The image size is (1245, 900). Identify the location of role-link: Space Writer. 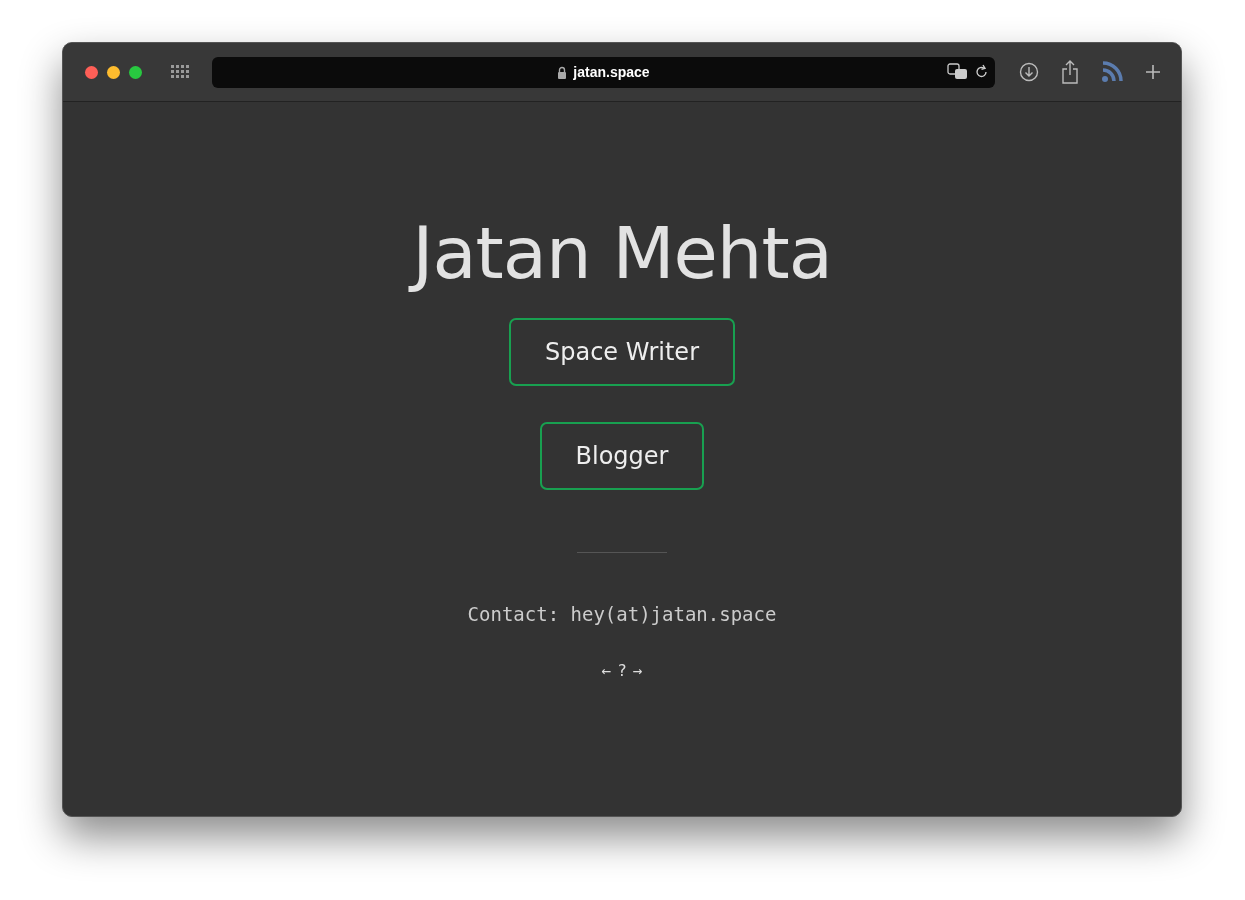
(622, 352).